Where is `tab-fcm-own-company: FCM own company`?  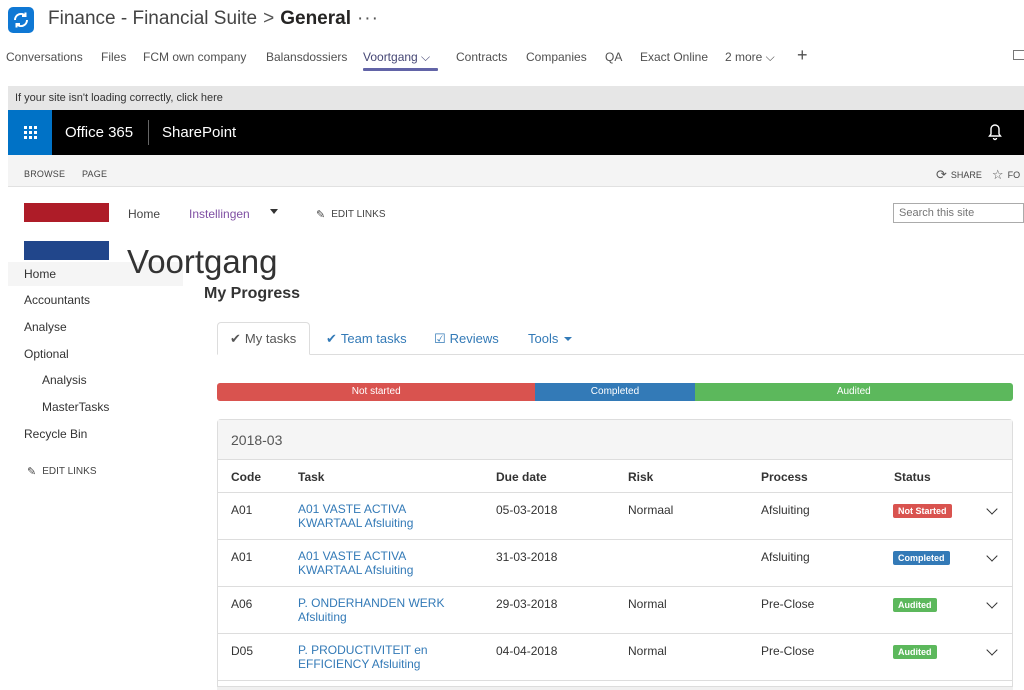
tab-fcm-own-company: FCM own company is located at coordinates (194, 57).